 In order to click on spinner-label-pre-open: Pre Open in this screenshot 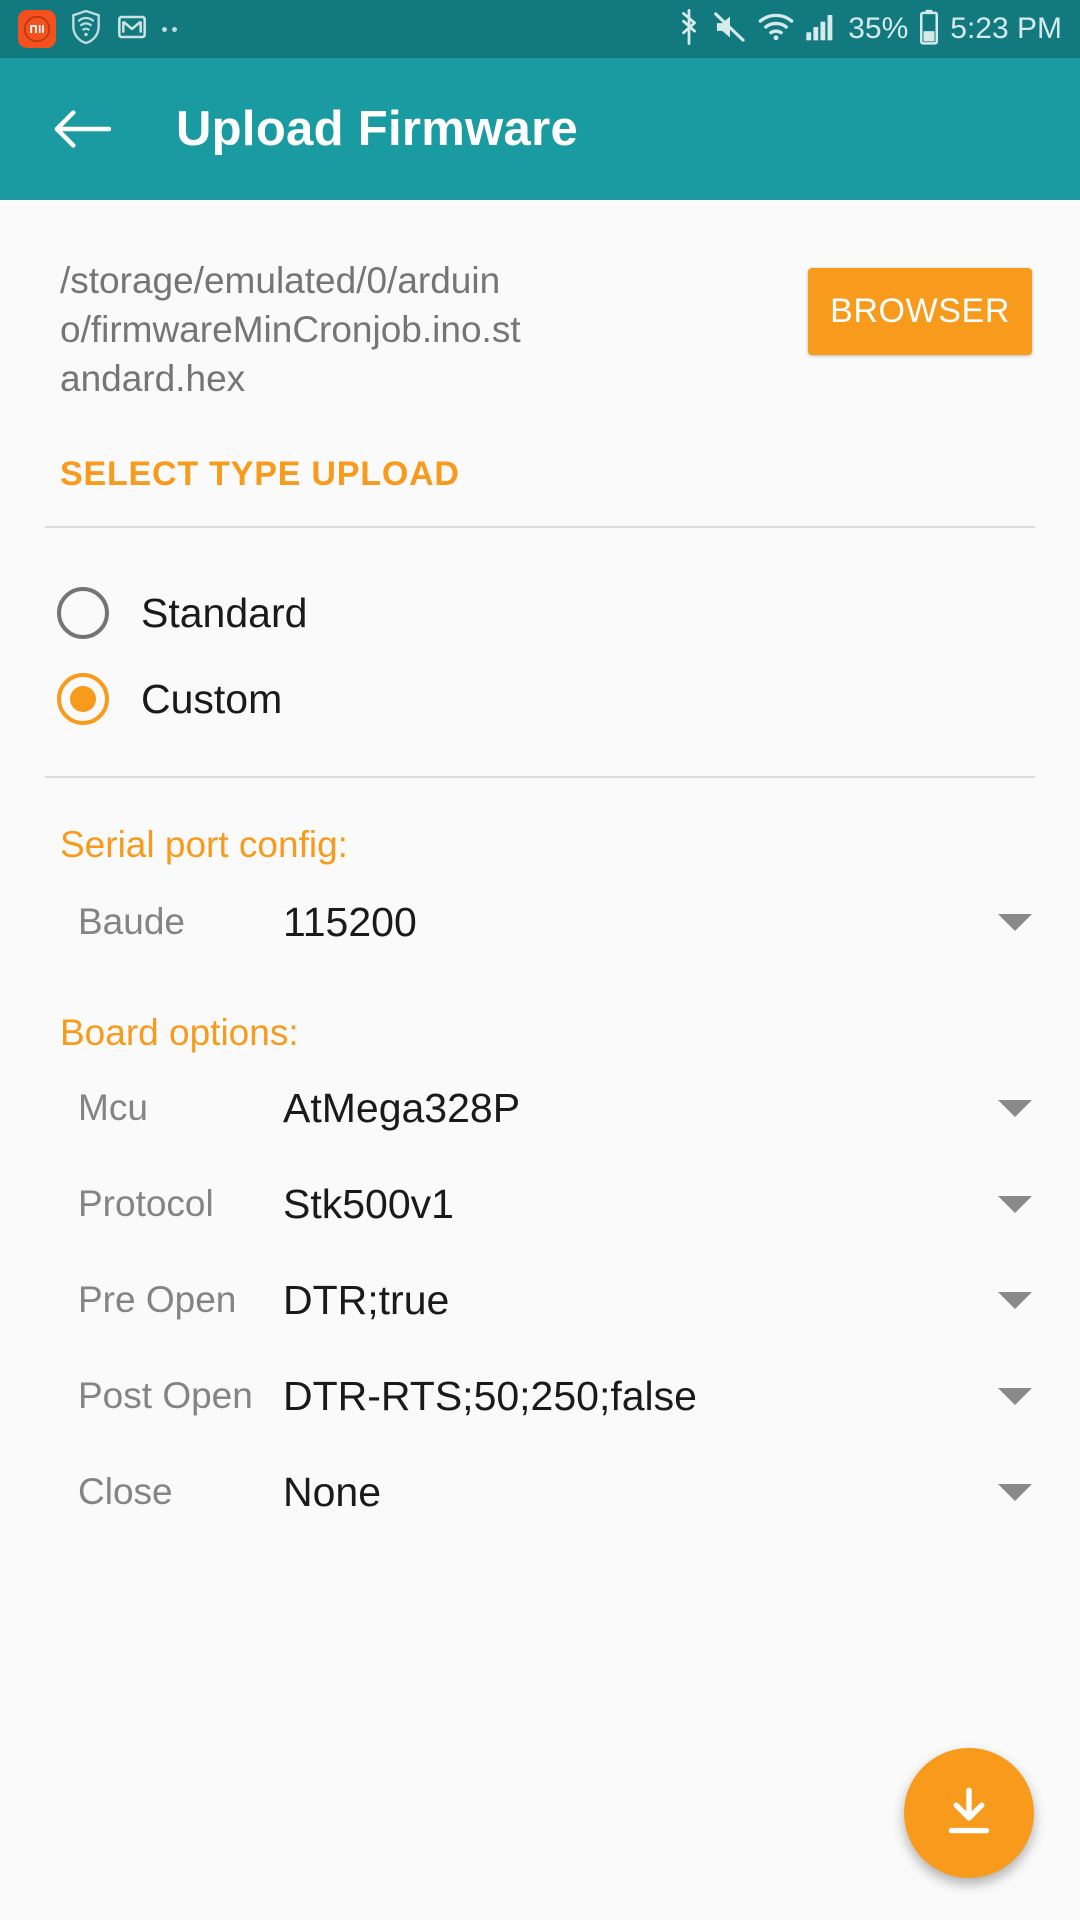, I will do `click(157, 1299)`.